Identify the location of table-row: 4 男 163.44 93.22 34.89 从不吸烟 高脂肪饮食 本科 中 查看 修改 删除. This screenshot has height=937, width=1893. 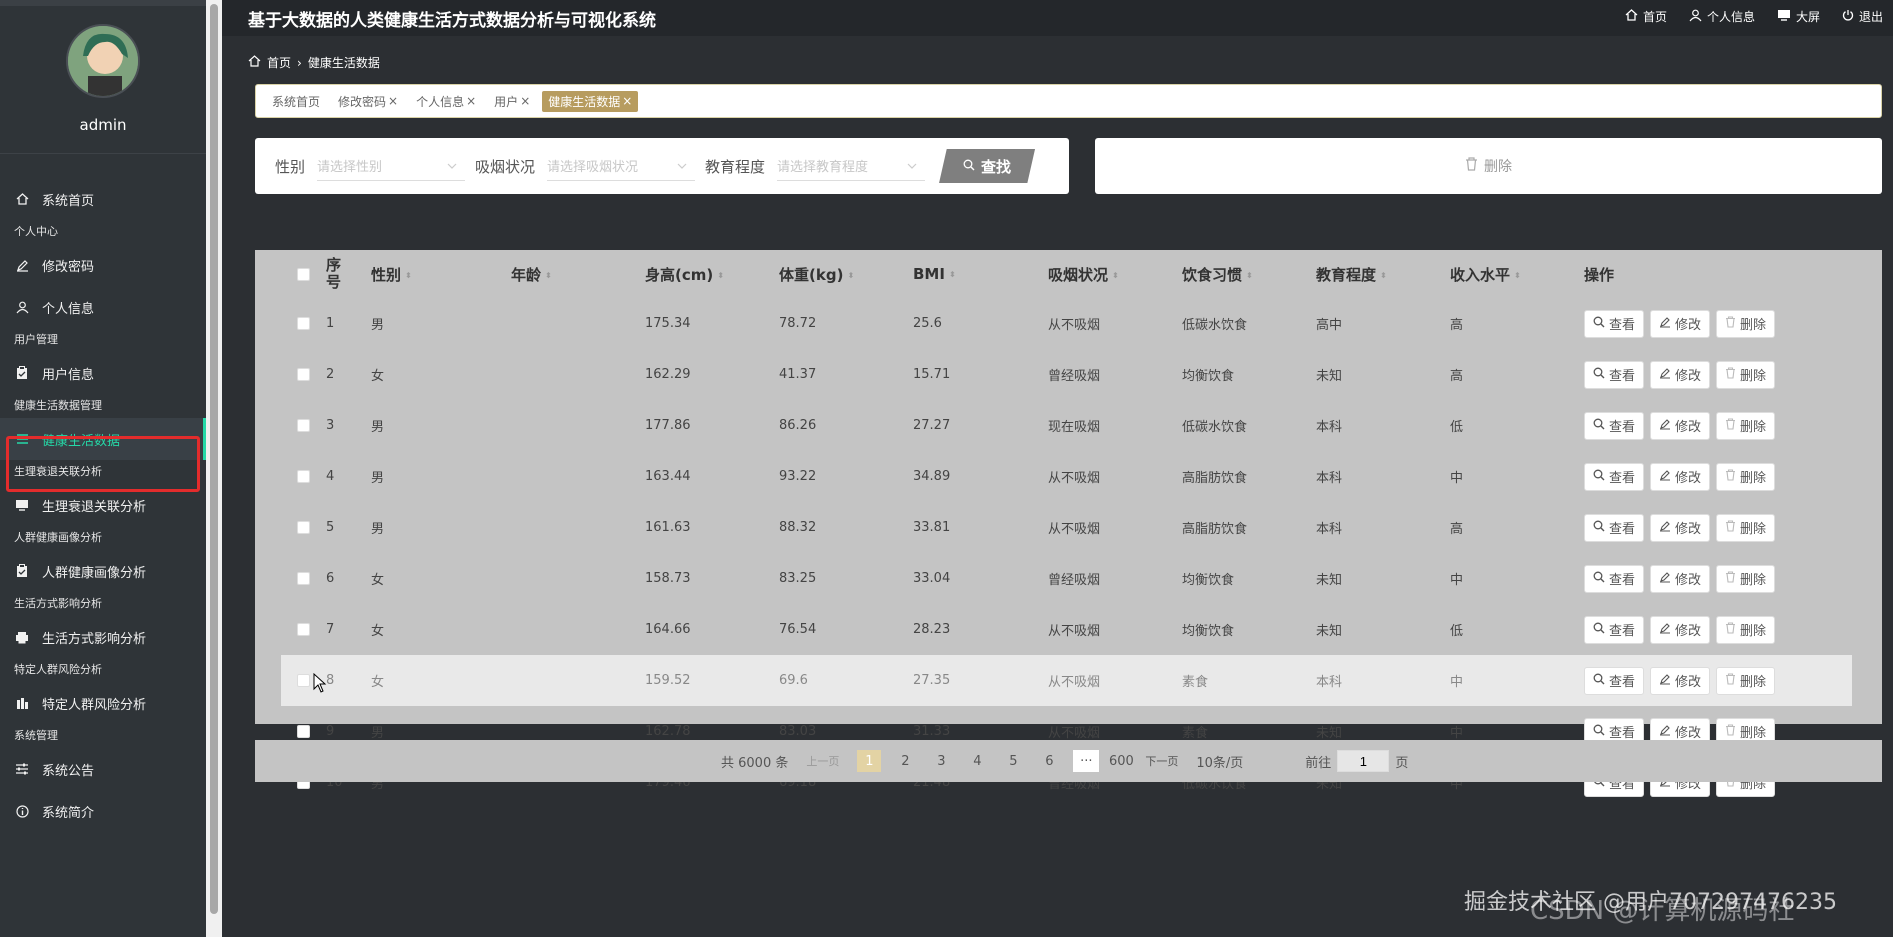
(1066, 476).